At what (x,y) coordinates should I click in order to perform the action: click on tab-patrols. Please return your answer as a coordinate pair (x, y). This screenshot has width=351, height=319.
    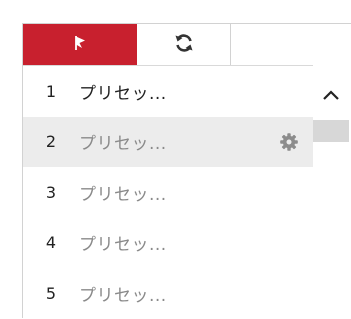
    Looking at the image, I should click on (184, 44).